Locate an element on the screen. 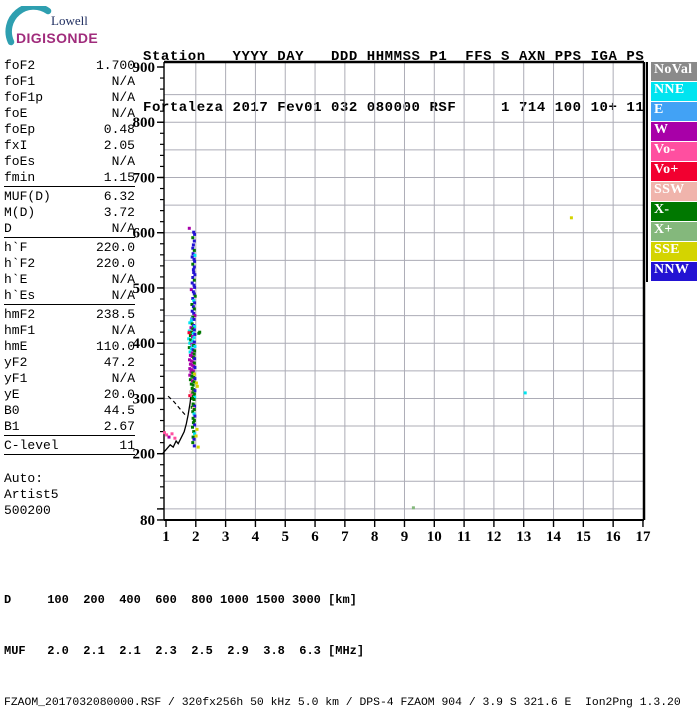 Image resolution: width=700 pixels, height=727 pixels. axis-tick-label: 13 is located at coordinates (523, 537).